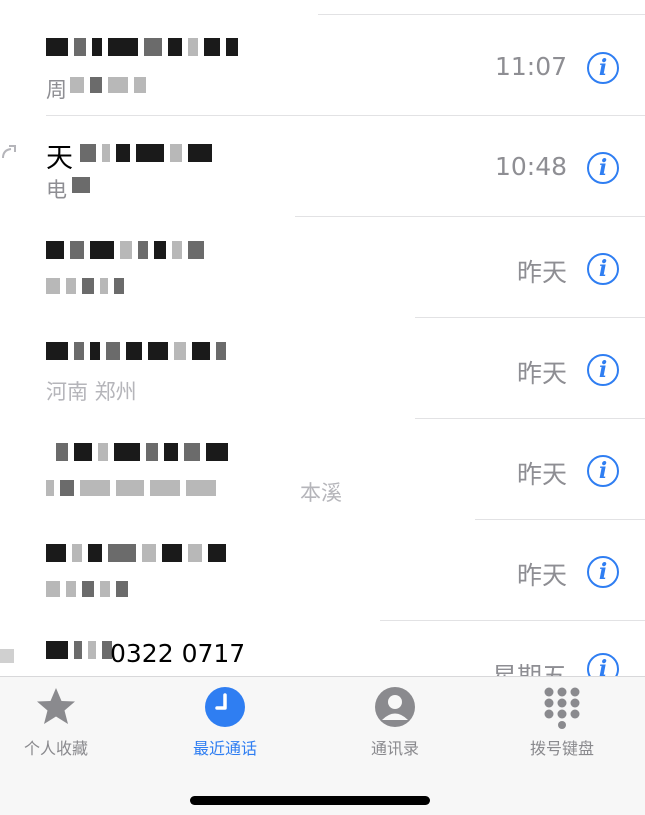 Image resolution: width=645 pixels, height=815 pixels. I want to click on home-indicator, so click(310, 800).